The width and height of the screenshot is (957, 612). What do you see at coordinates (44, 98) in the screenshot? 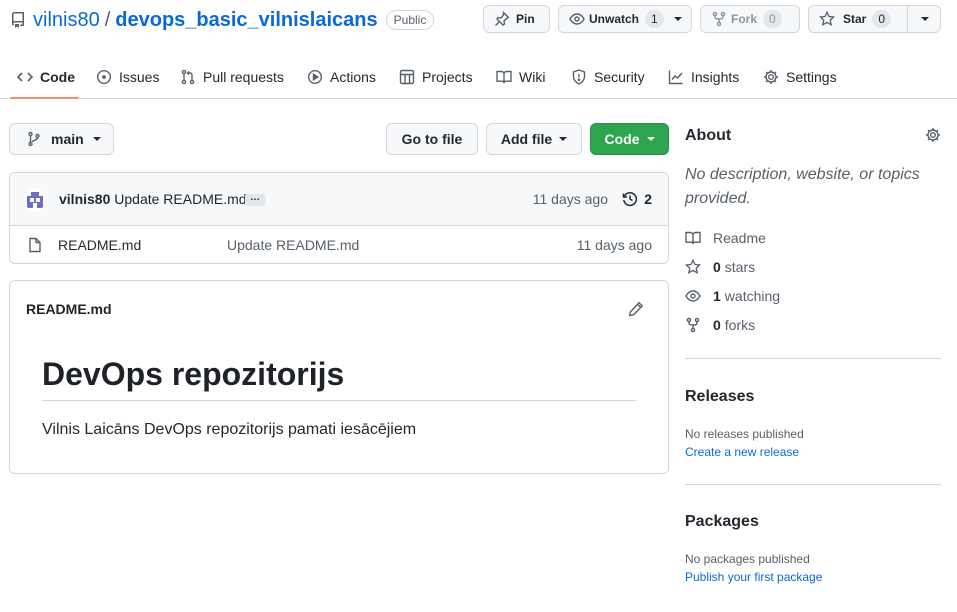
I see `active-tab-underline` at bounding box center [44, 98].